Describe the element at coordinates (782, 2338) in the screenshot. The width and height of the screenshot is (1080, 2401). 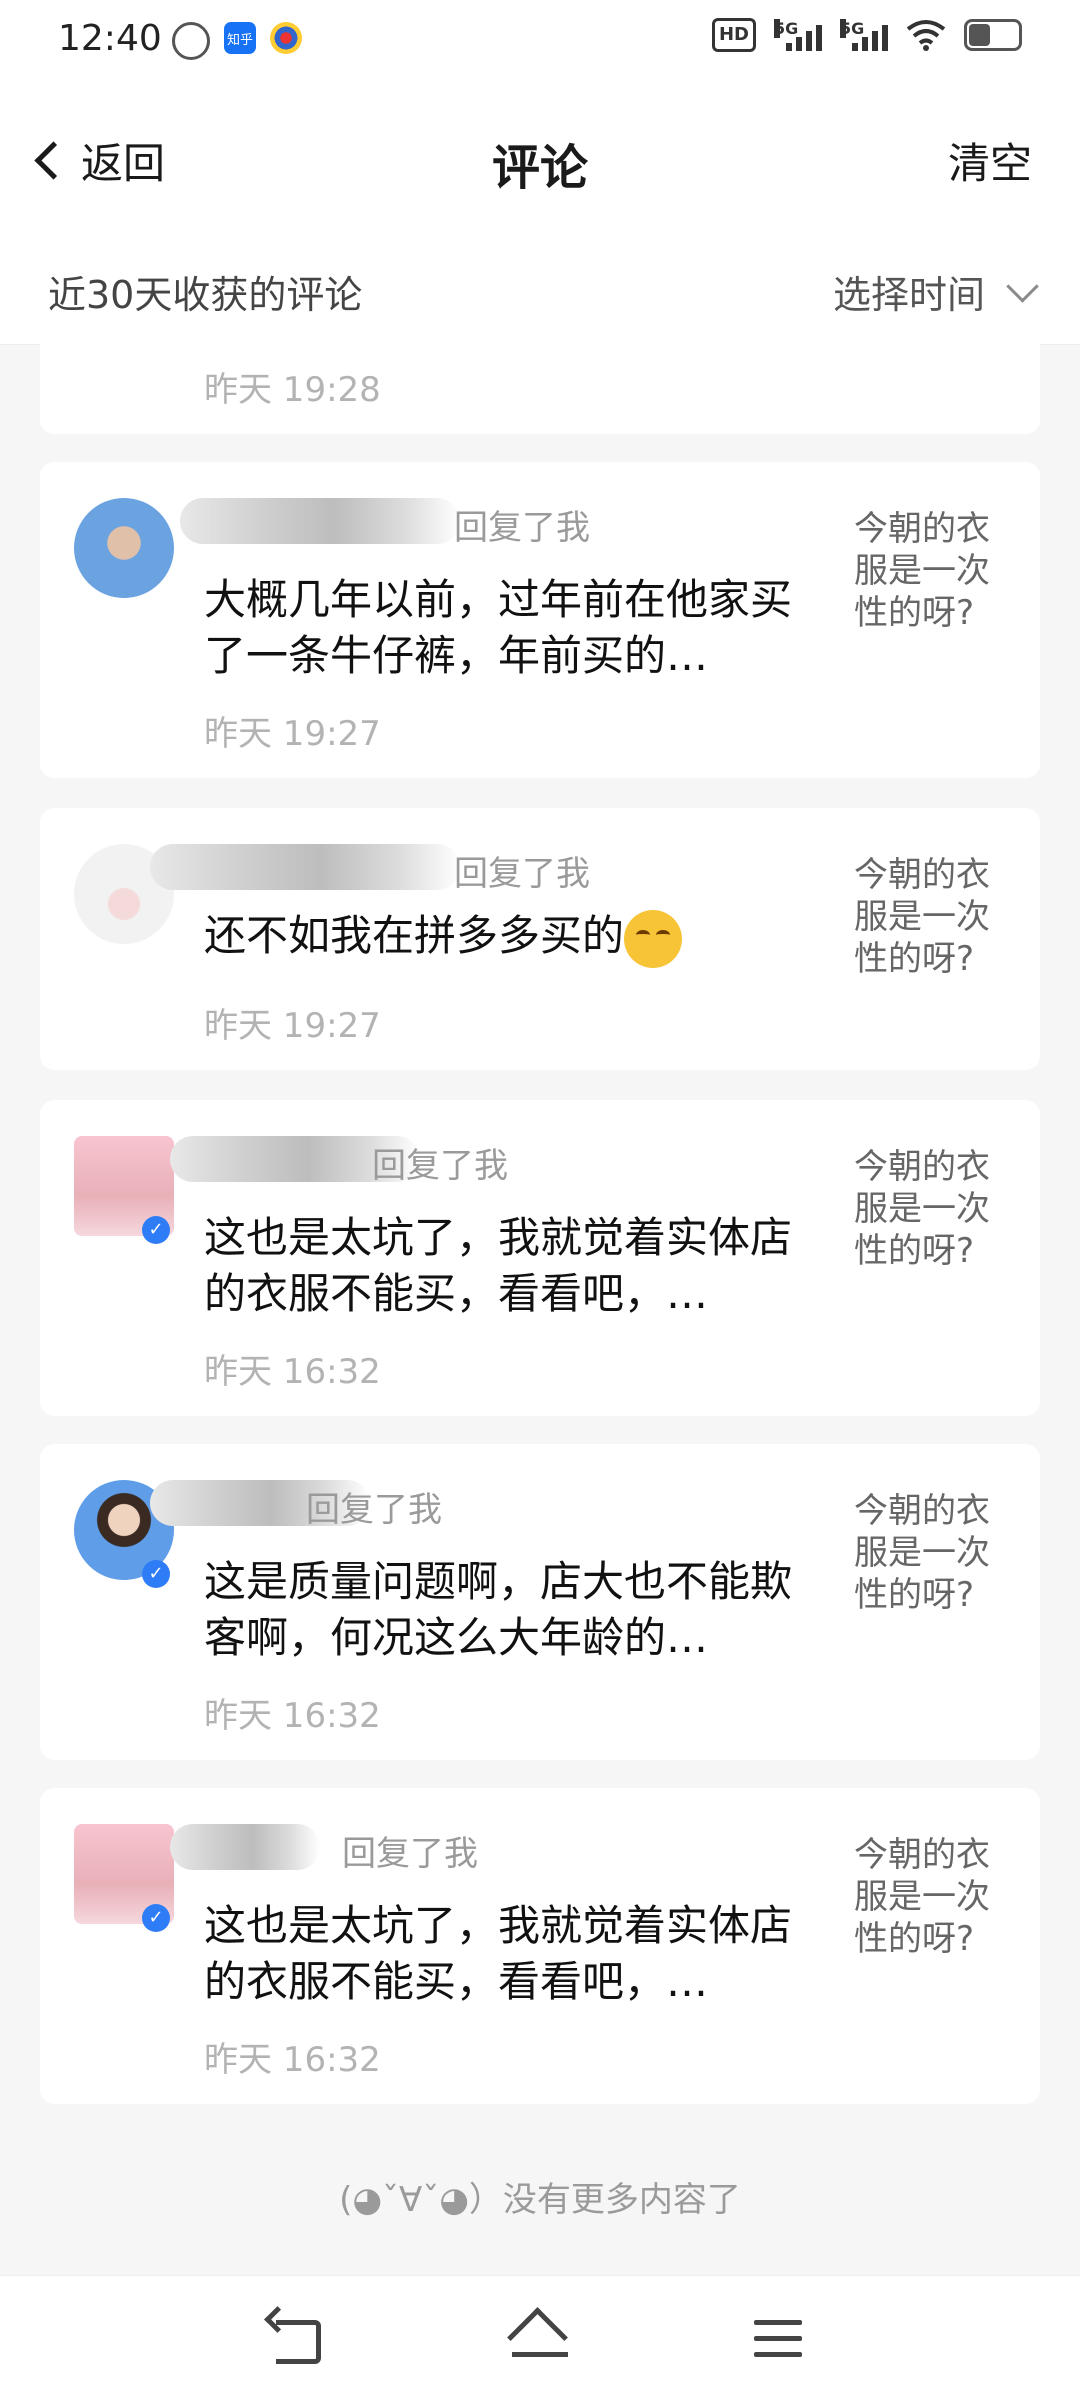
I see `menu-nav-icon` at that location.